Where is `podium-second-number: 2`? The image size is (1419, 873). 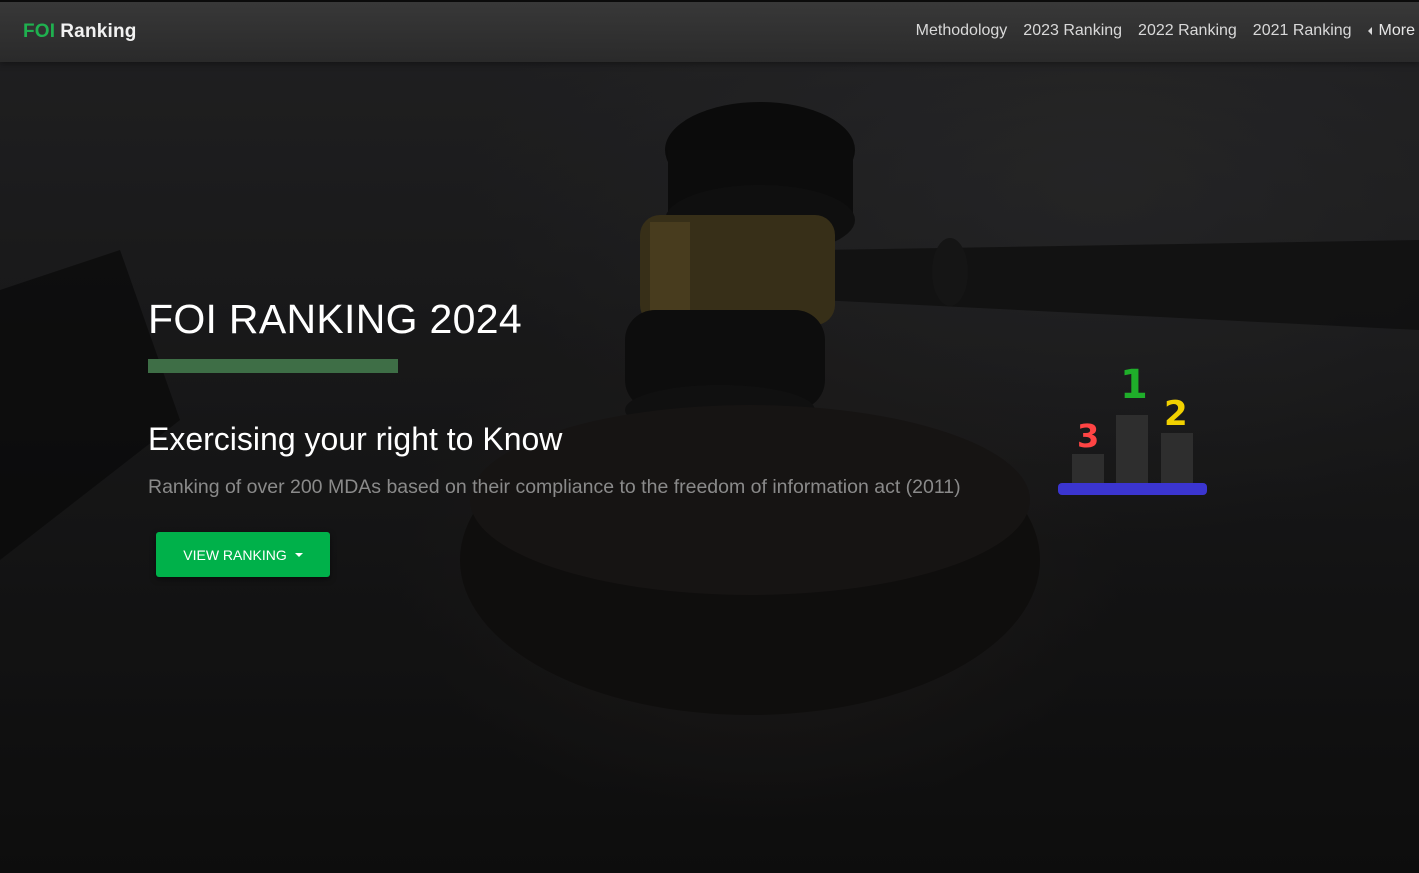 podium-second-number: 2 is located at coordinates (1176, 414).